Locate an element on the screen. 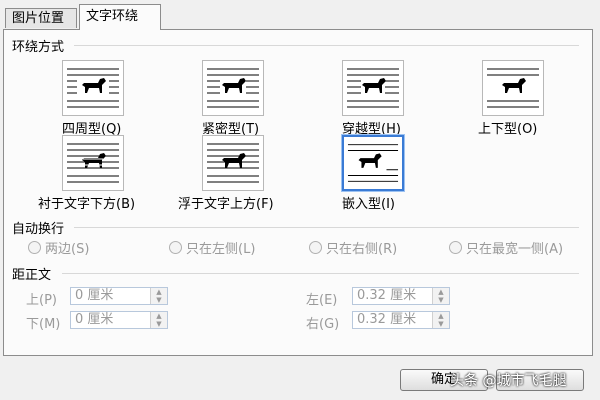  wrap-option-label: 嵌入型(I) is located at coordinates (368, 204).